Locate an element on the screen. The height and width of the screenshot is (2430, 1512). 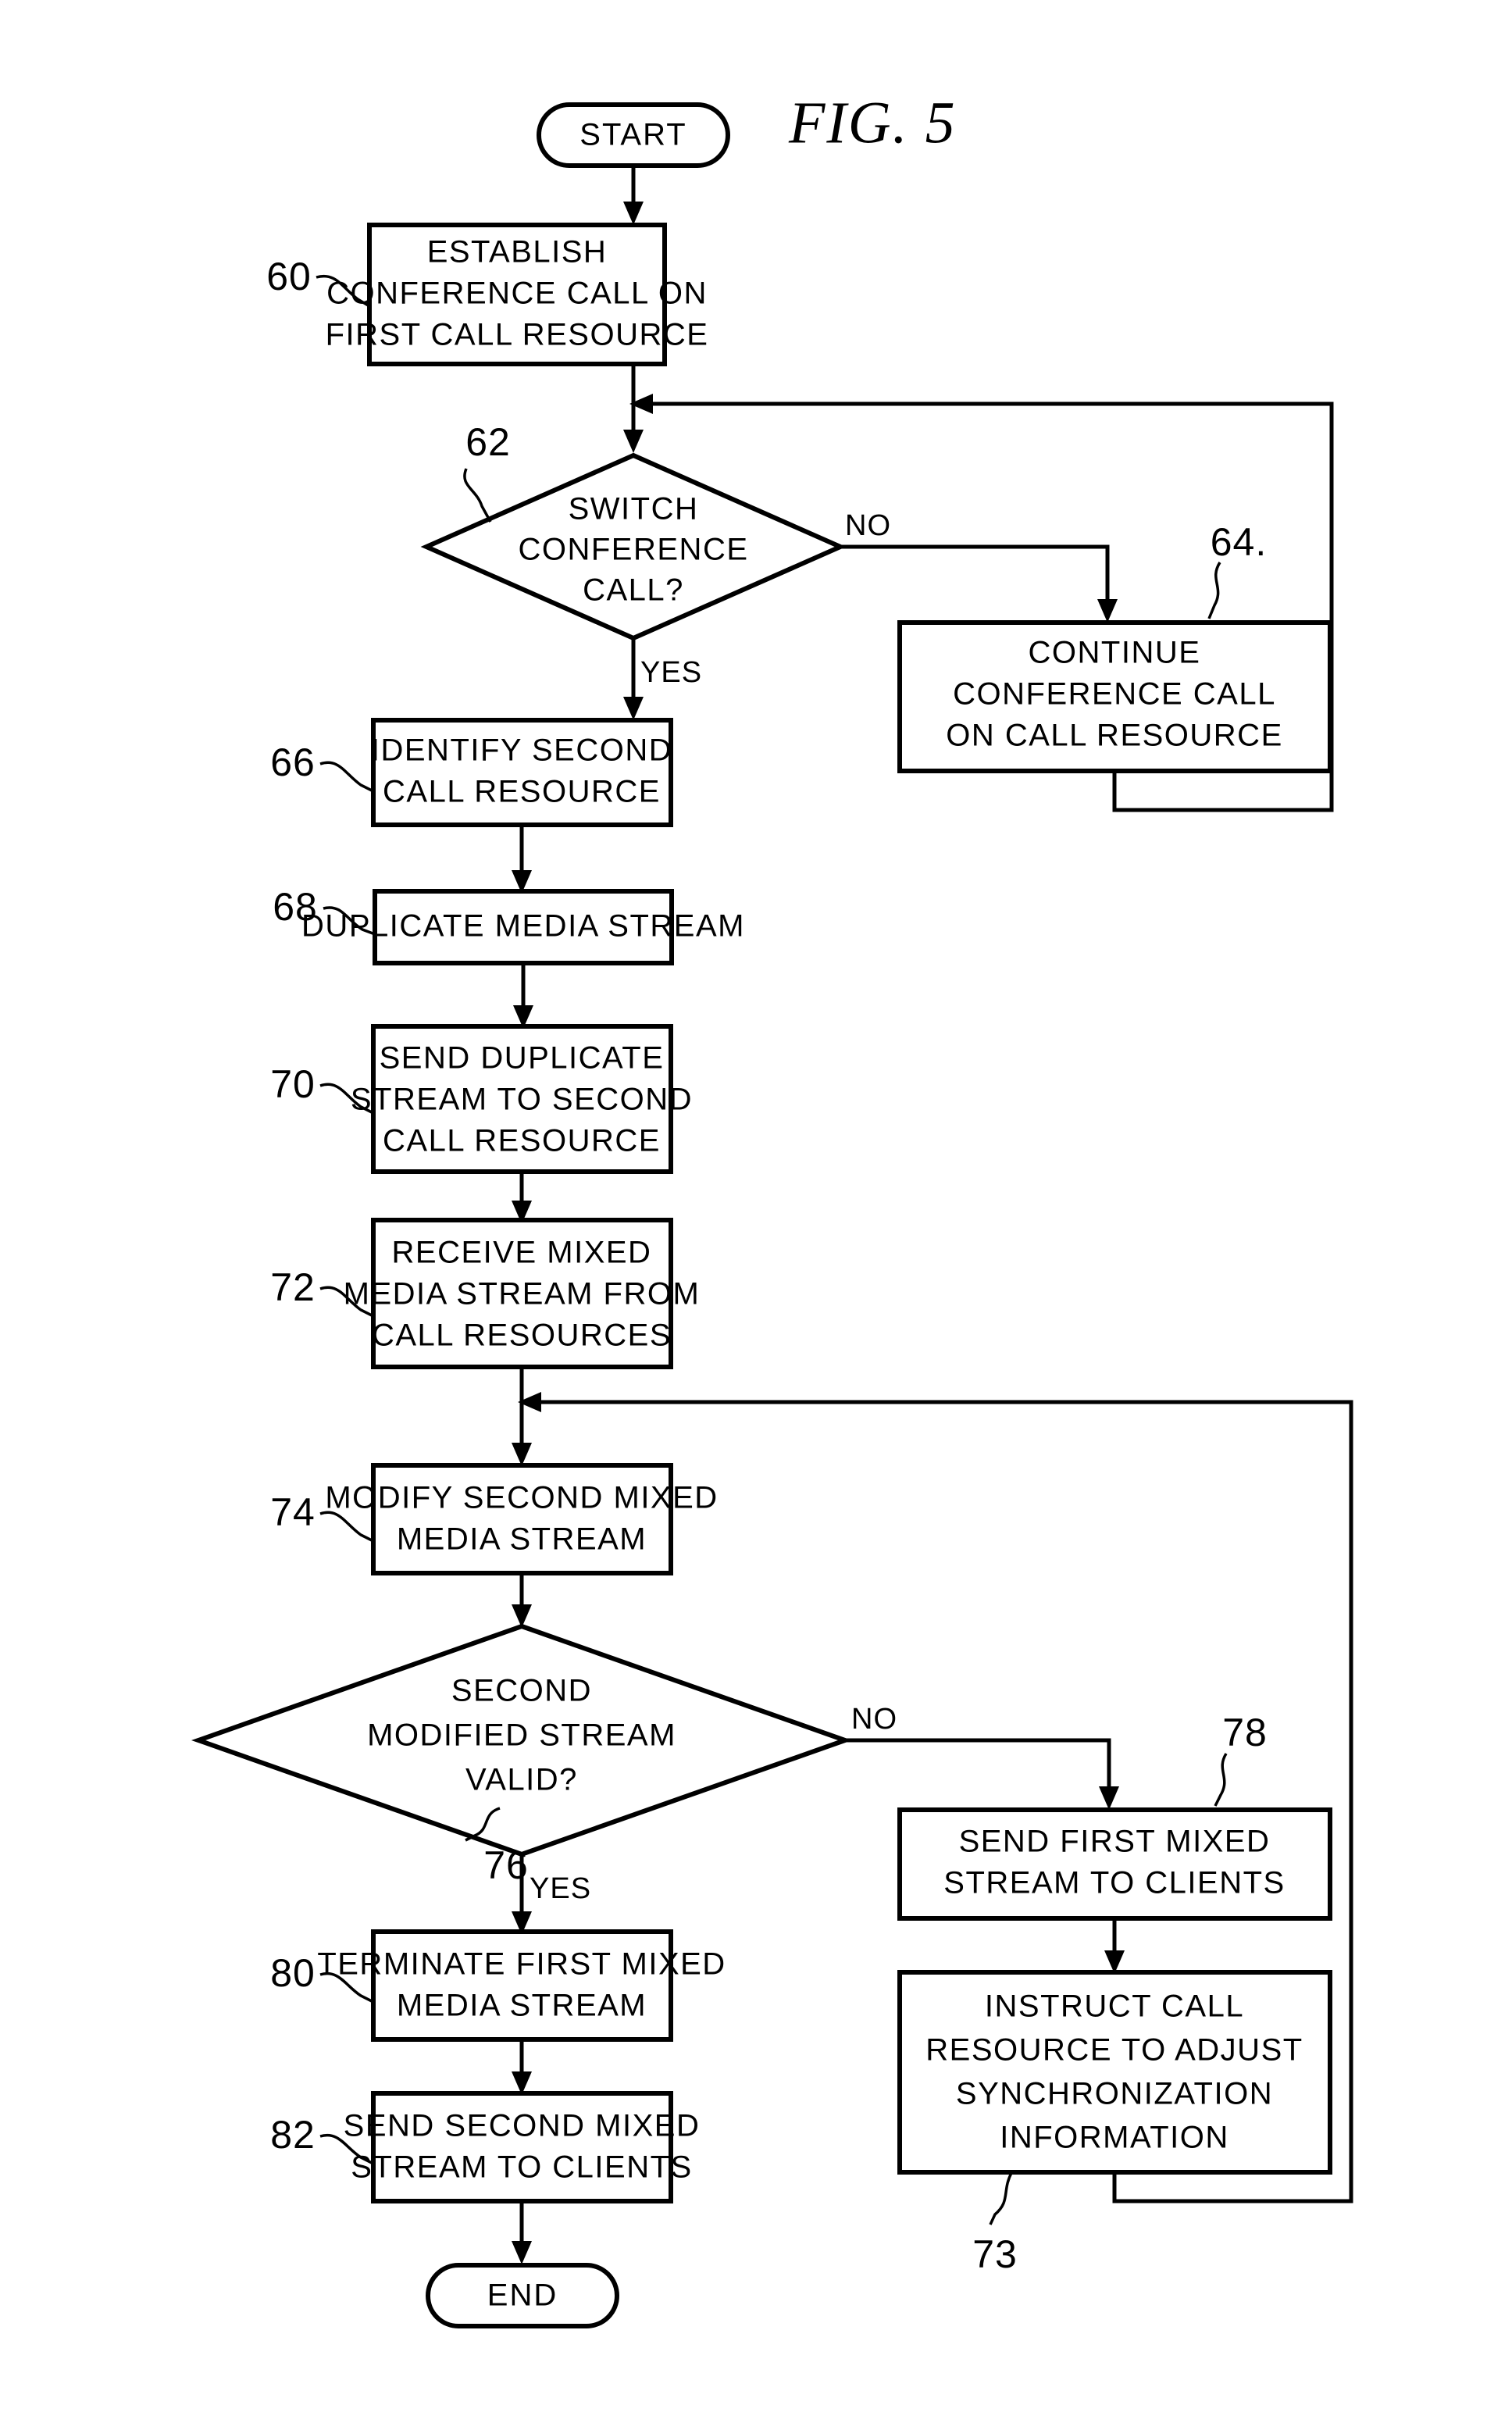
step-60-line-2: CONFERENCE CALL ON is located at coordinates (517, 294).